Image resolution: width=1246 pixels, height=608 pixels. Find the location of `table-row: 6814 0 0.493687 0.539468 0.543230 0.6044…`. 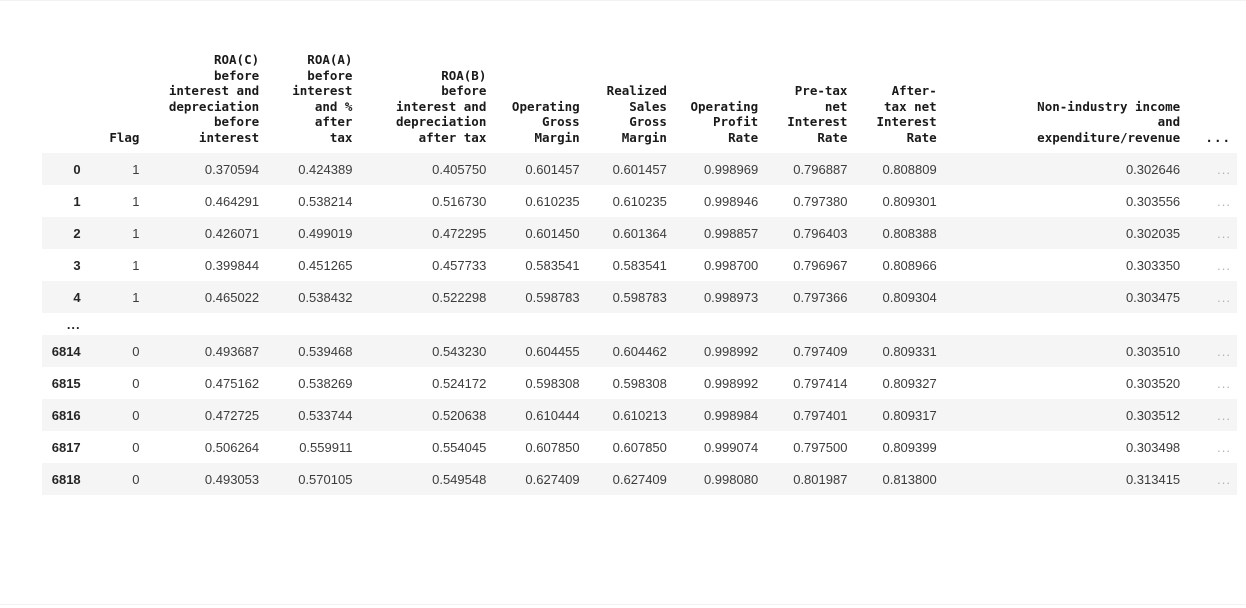

table-row: 6814 0 0.493687 0.539468 0.543230 0.6044… is located at coordinates (639, 351).